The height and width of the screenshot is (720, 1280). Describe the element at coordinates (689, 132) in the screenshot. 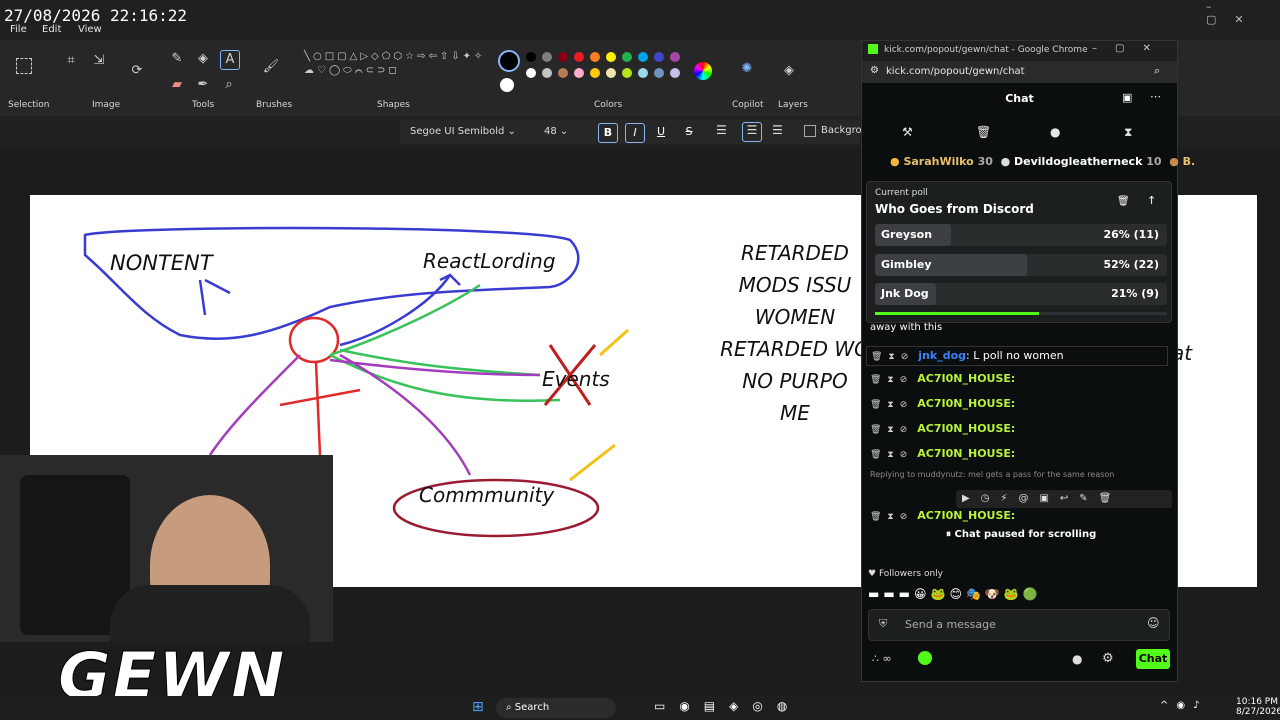

I see `strikethrough-button: S` at that location.